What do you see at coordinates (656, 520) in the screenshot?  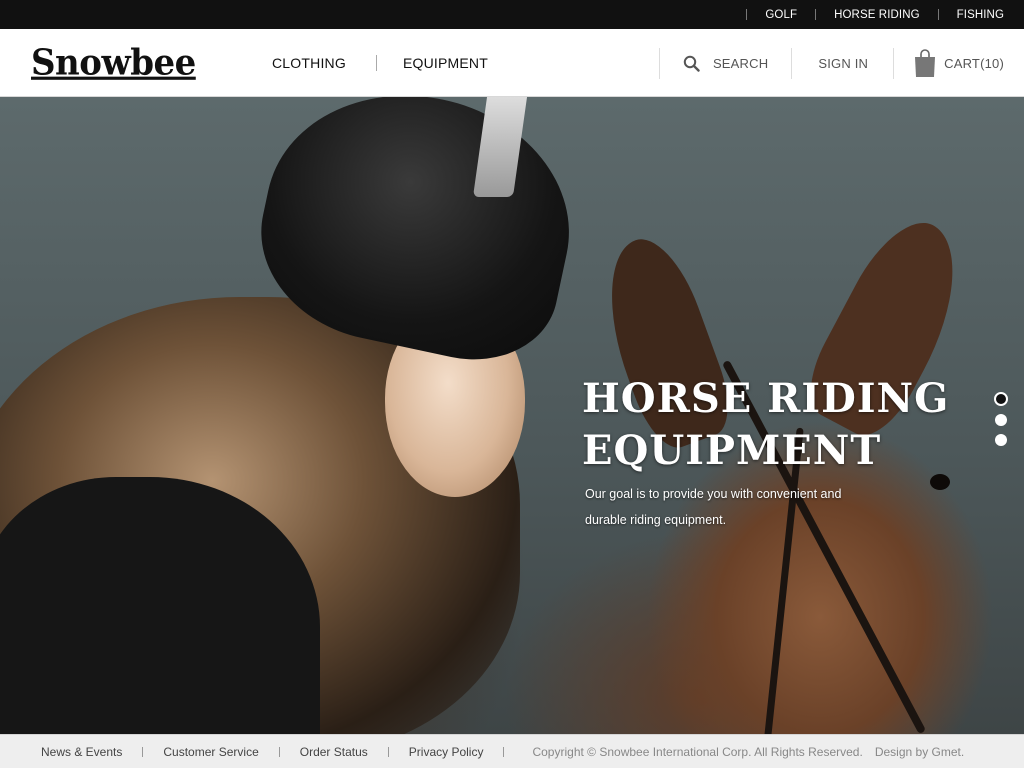 I see `hero-description-line: durable riding equipment.` at bounding box center [656, 520].